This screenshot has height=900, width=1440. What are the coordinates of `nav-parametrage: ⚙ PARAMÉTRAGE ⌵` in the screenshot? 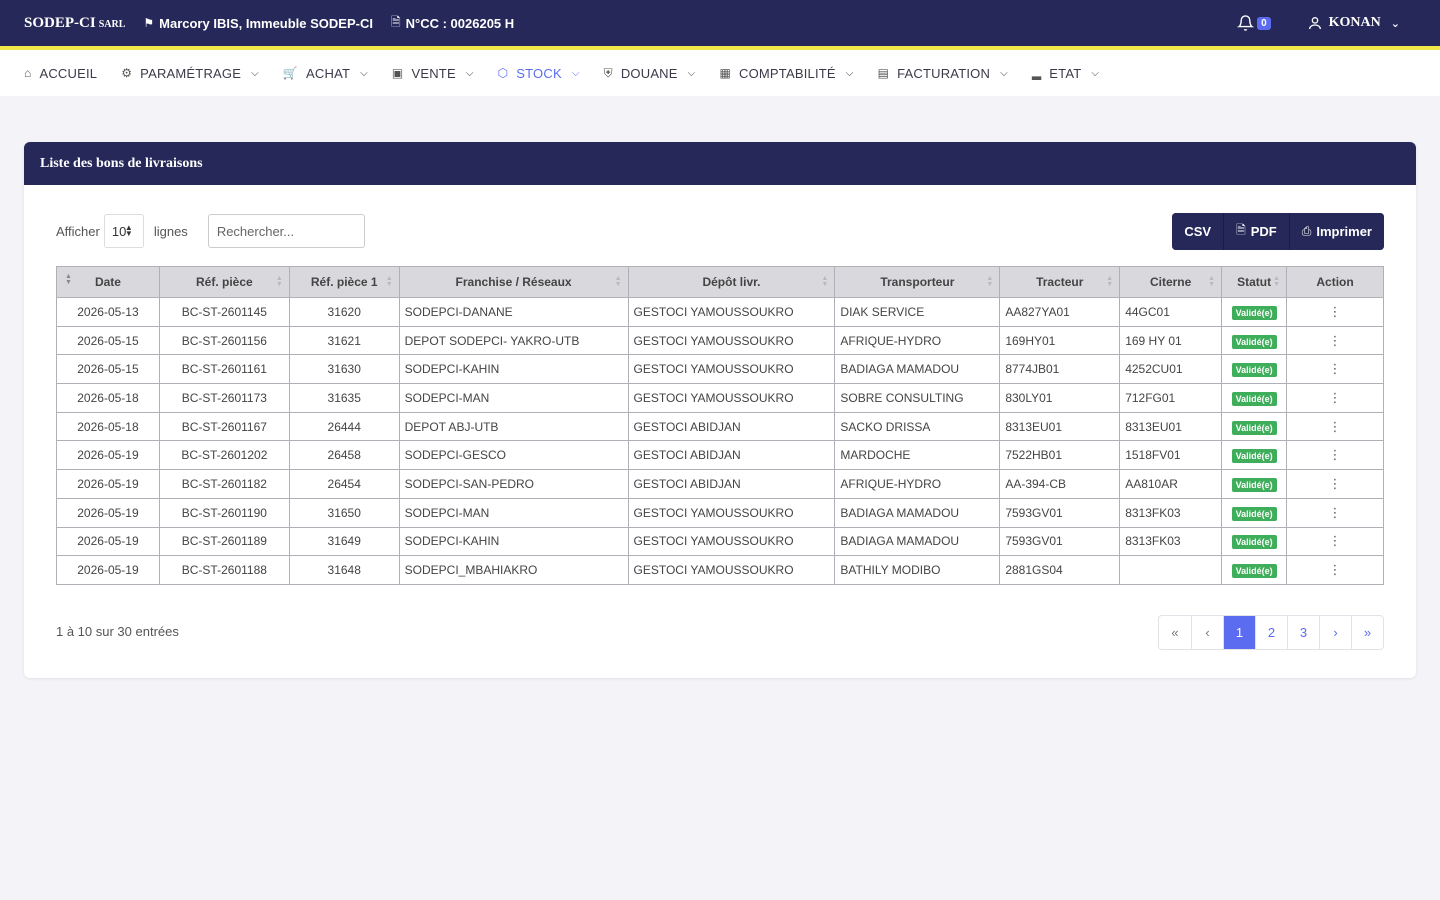 It's located at (190, 73).